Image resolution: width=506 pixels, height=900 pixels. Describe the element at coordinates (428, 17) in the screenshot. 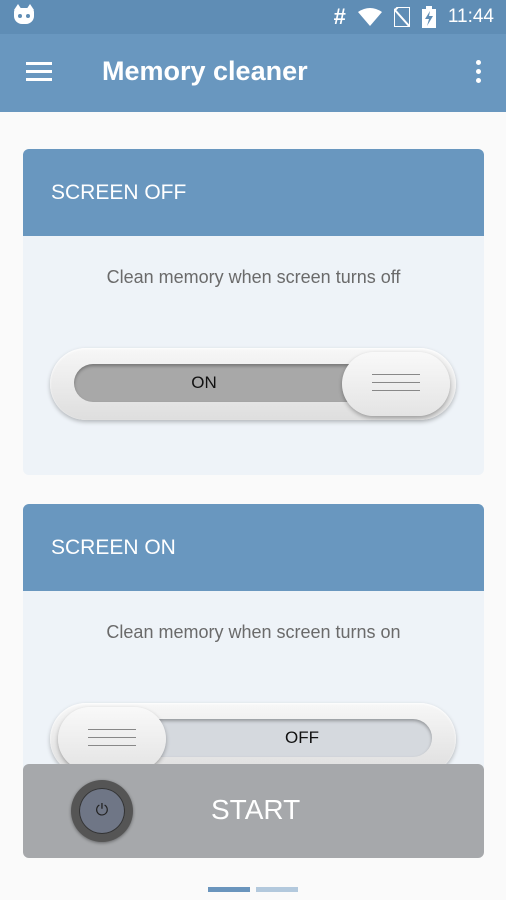

I see `battery-charging-icon` at that location.